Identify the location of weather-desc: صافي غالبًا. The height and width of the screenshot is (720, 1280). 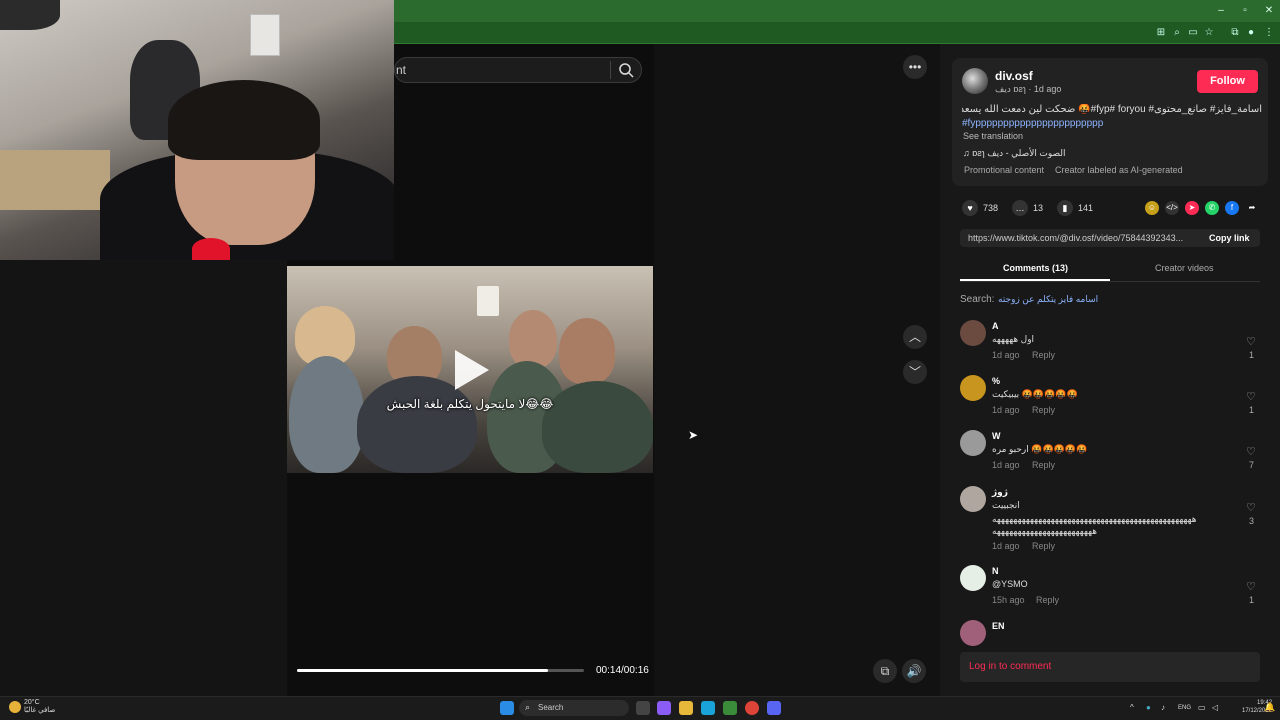
(40, 710).